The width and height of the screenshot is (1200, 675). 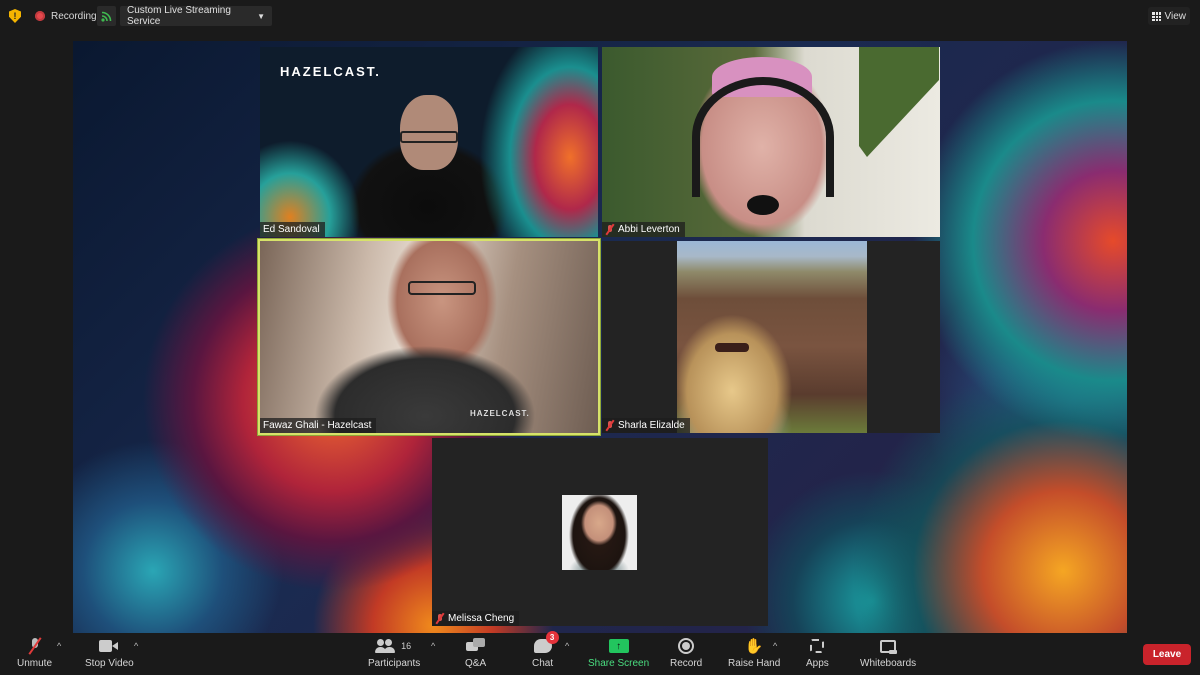 I want to click on hand-icon: ✋, so click(x=754, y=646).